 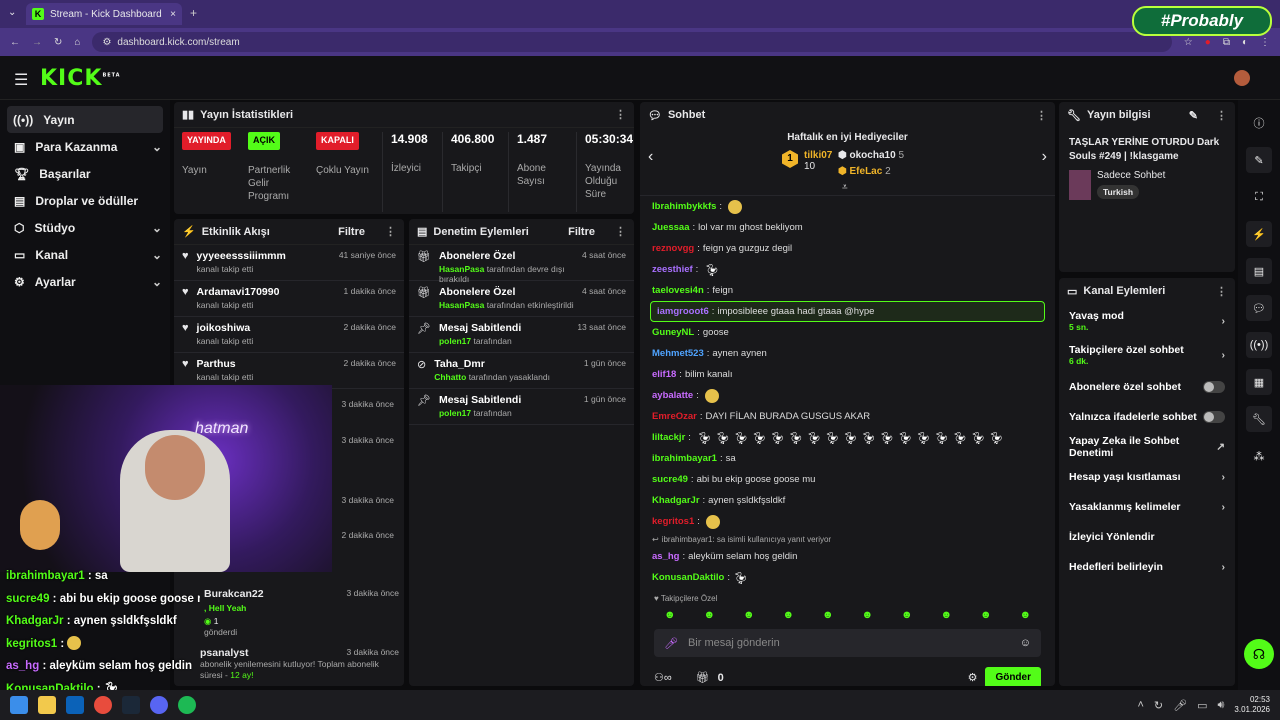 I want to click on chat-username: kegritos1, so click(x=673, y=521).